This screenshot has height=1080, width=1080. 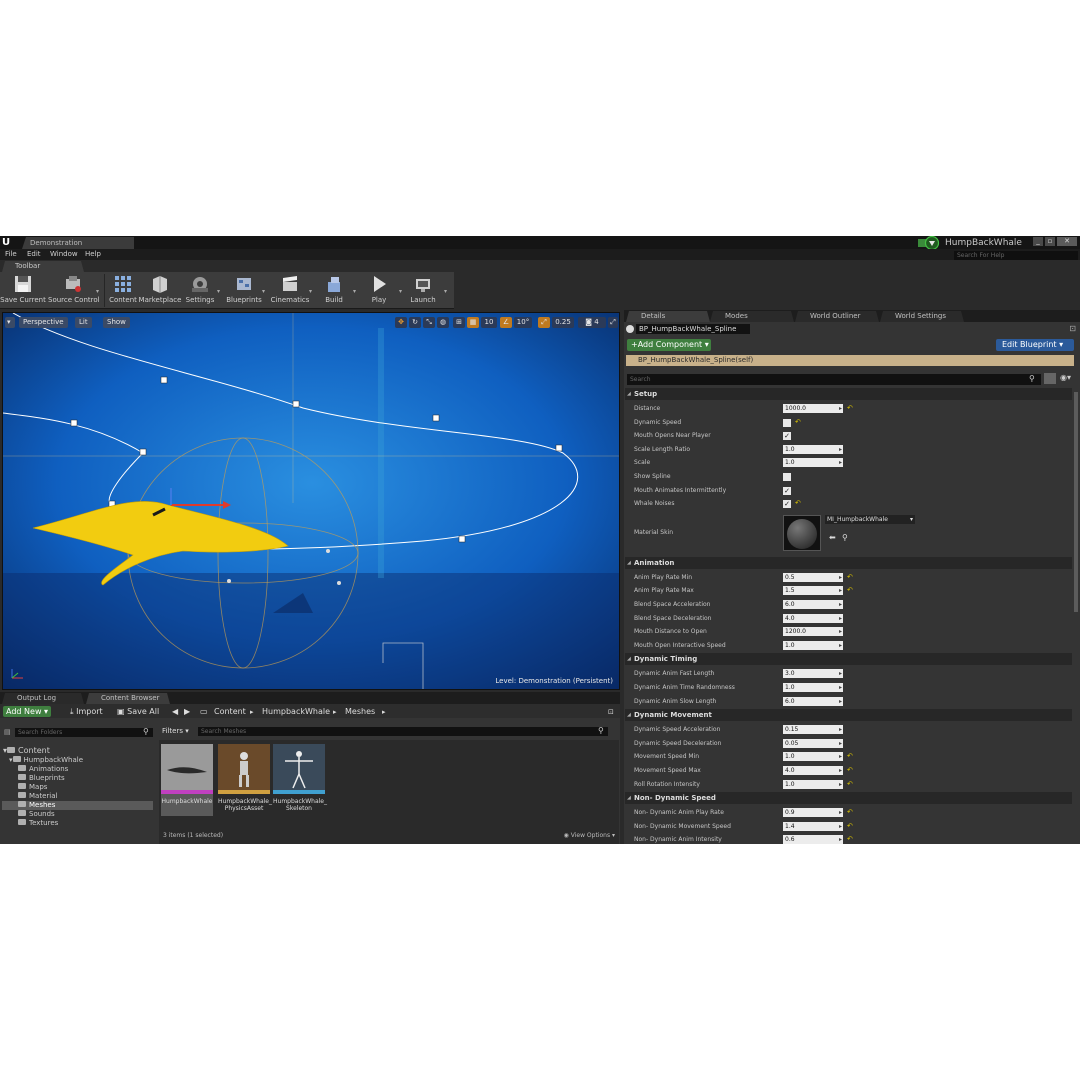 I want to click on surface-snap-icon: ⊞, so click(x=459, y=322).